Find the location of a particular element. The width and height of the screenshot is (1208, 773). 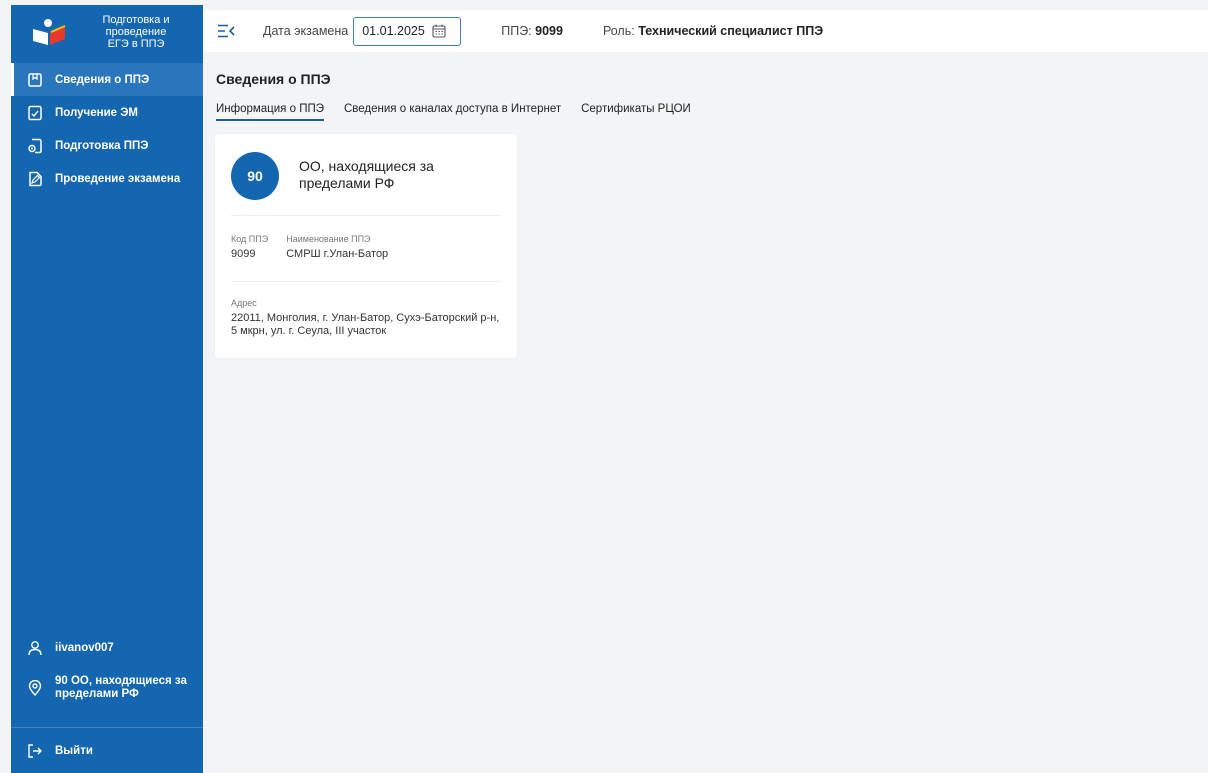

ppe-code: ППЭ: 9099 is located at coordinates (532, 31).